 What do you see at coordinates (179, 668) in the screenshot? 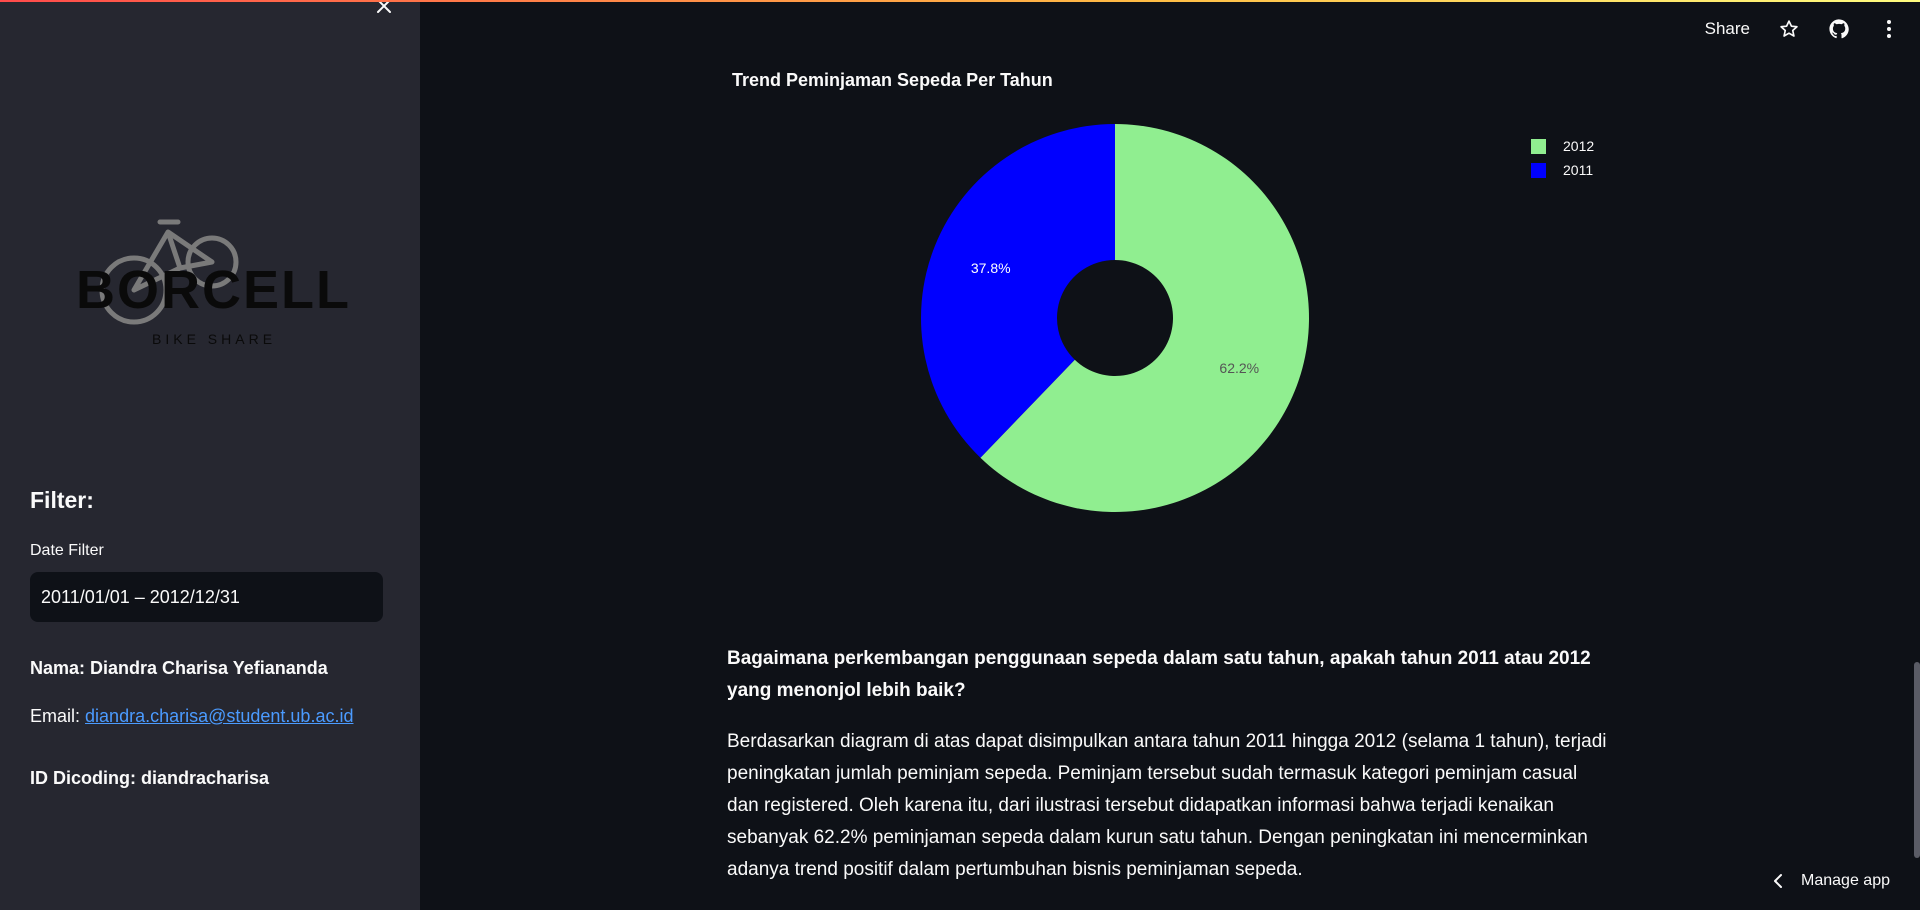
I see `author-name: Nama: Diandra Charisa Yefiananda` at bounding box center [179, 668].